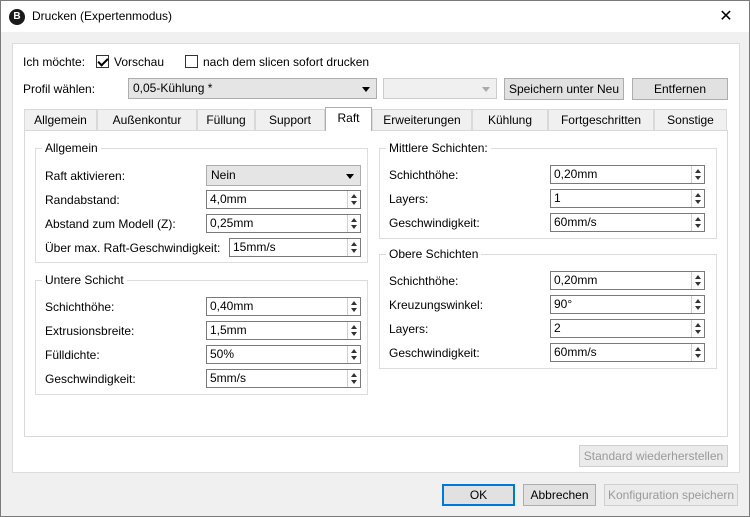 This screenshot has width=750, height=517. Describe the element at coordinates (54, 62) in the screenshot. I see `want-label: Ich möchte:` at that location.